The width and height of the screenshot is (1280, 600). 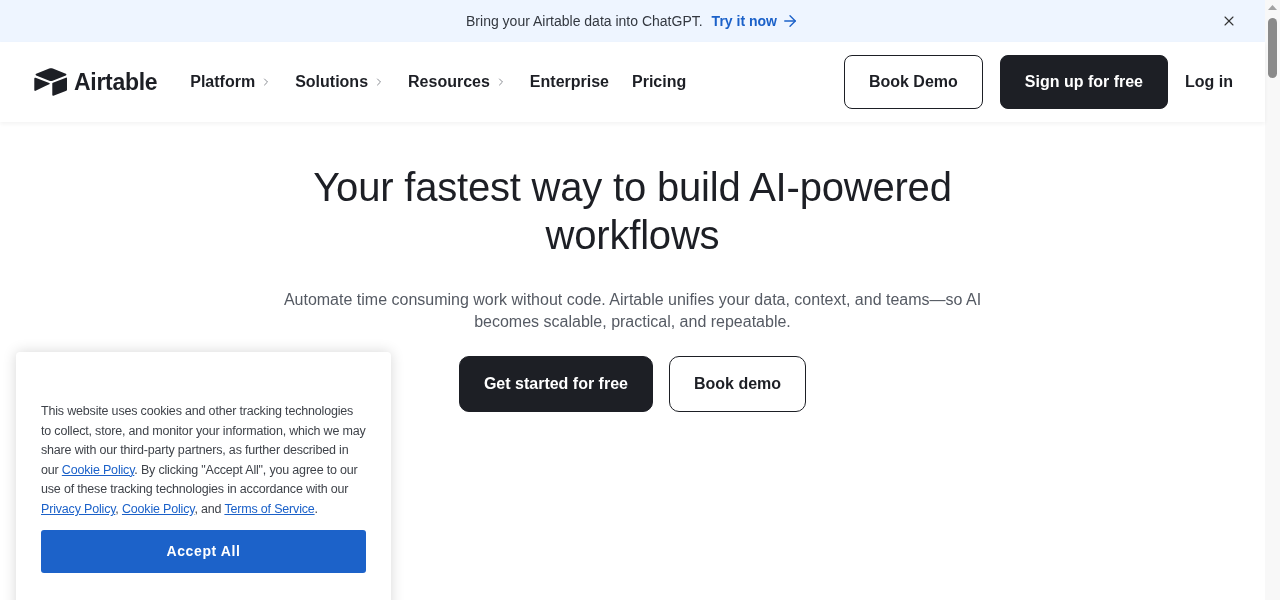 I want to click on hero-button: Get started for free, so click(x=555, y=384).